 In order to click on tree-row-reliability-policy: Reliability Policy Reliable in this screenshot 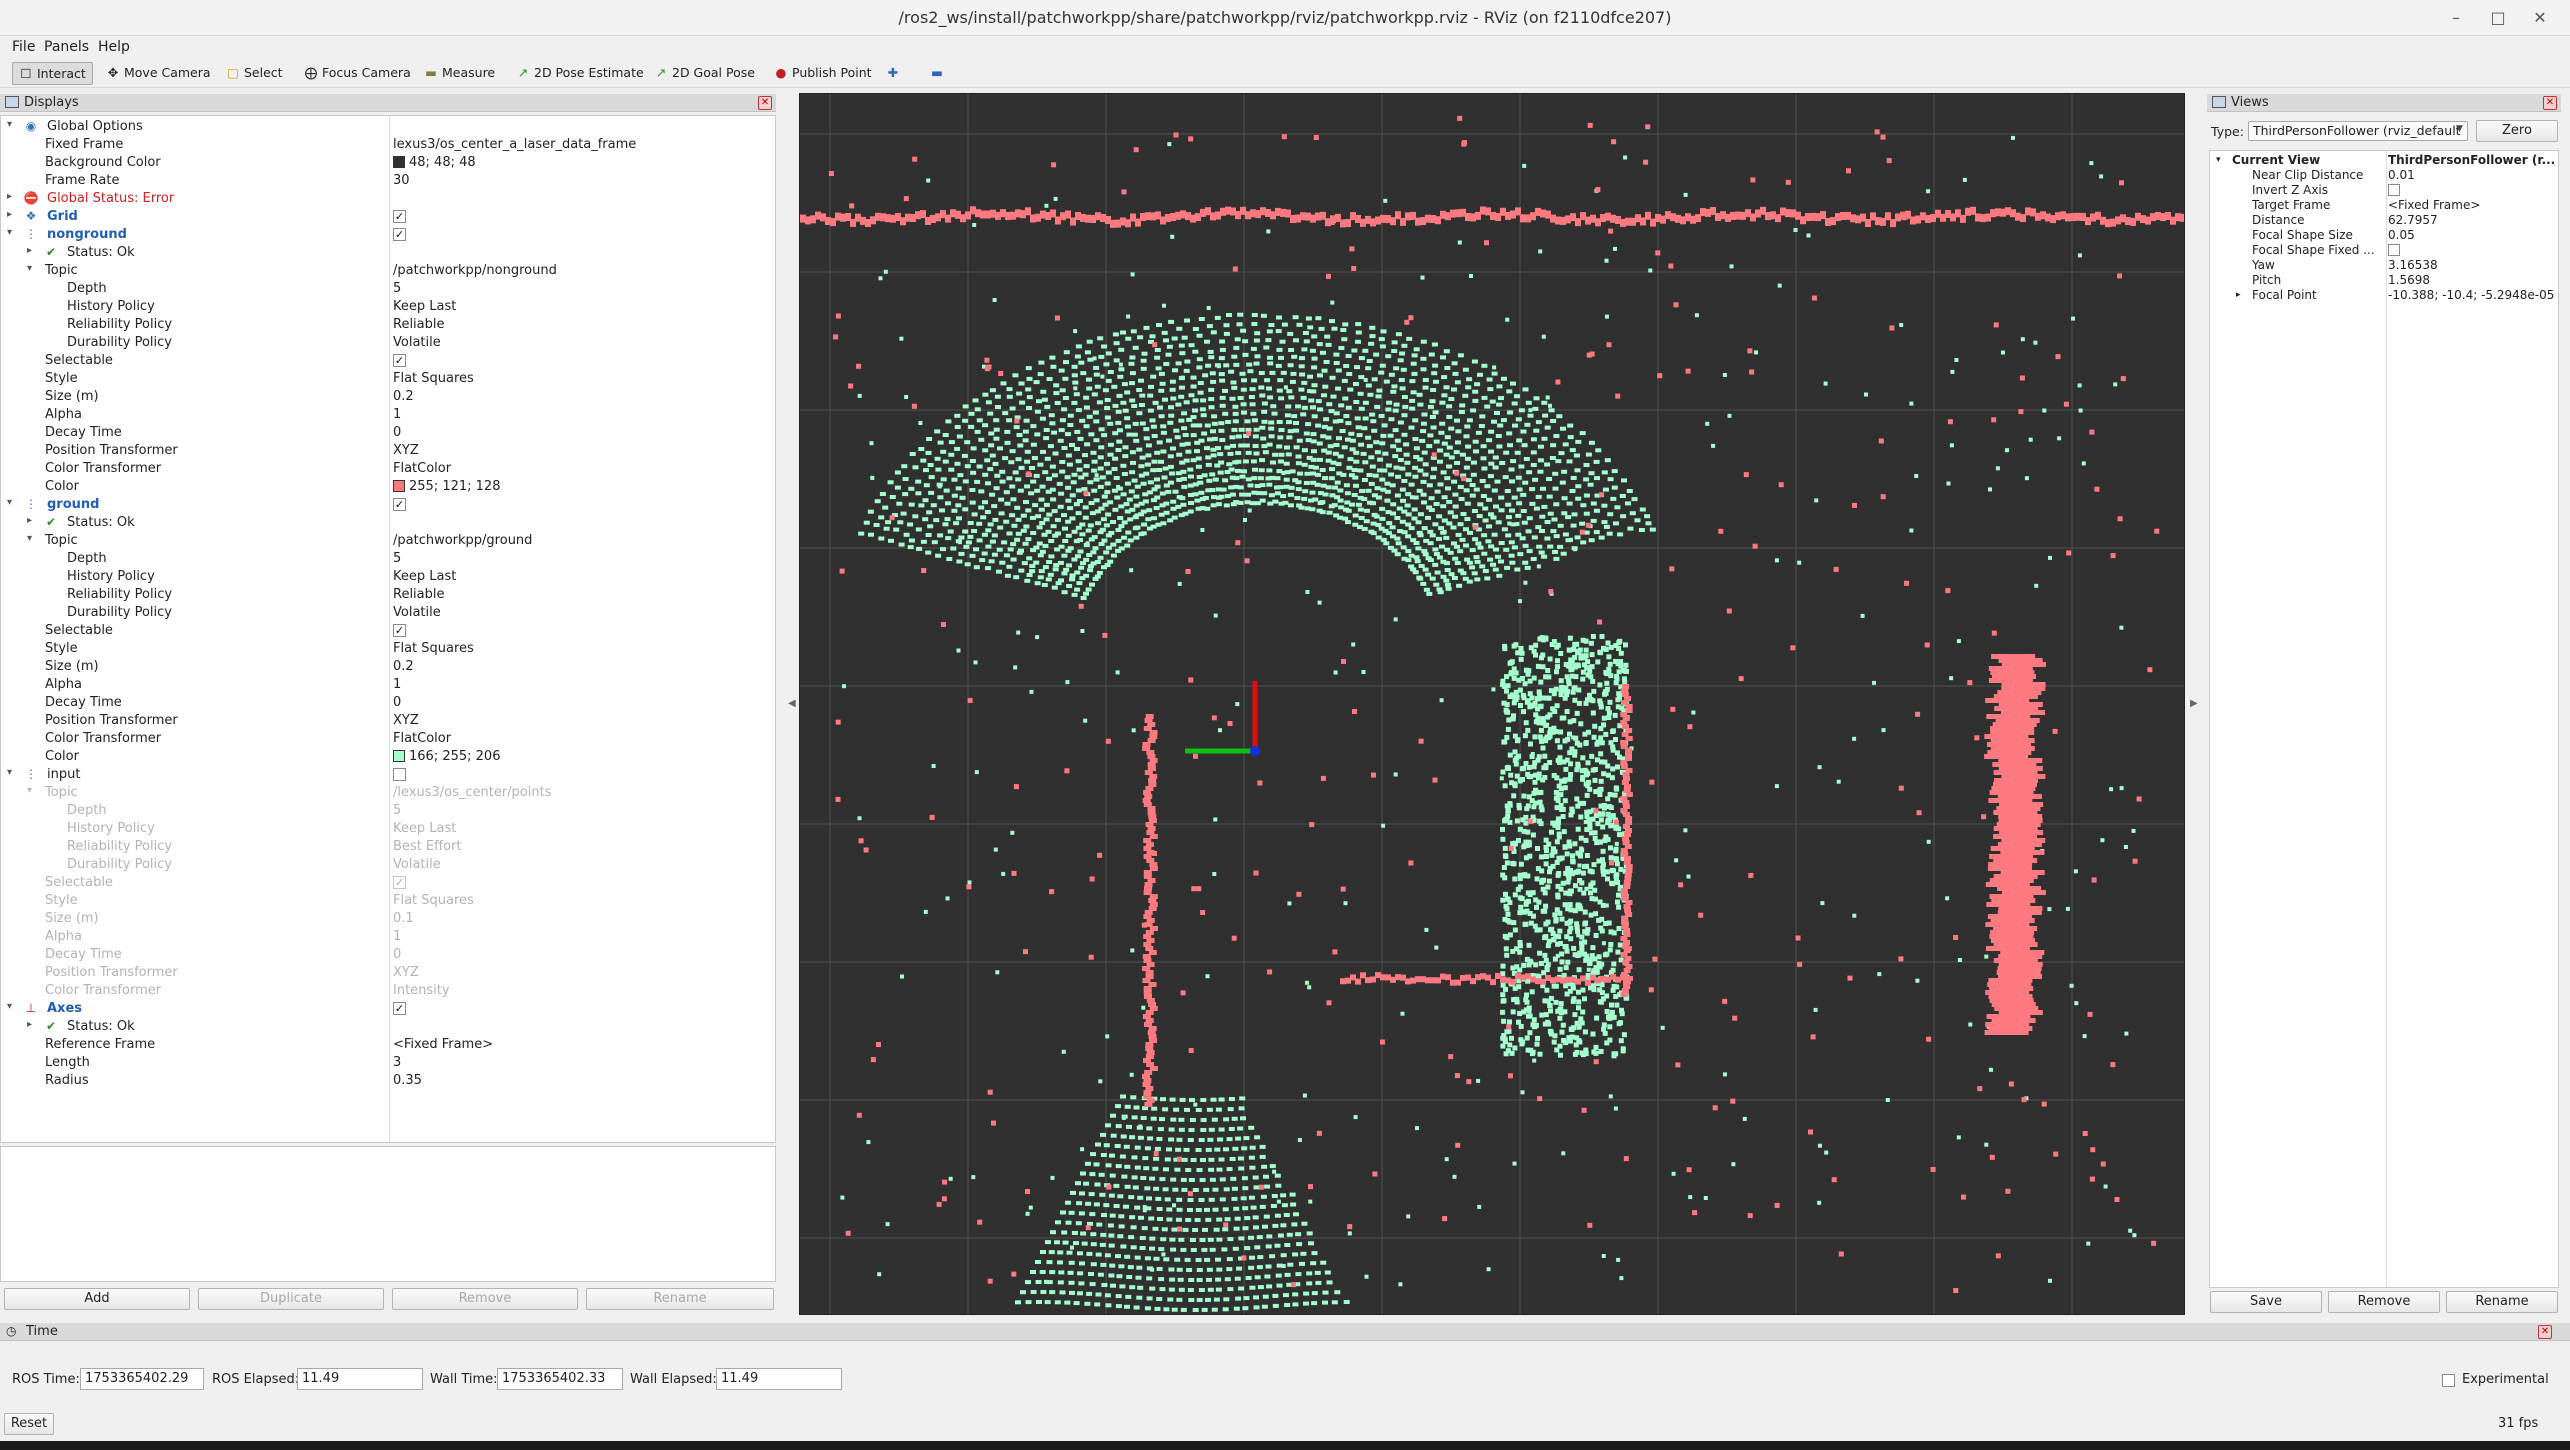, I will do `click(388, 325)`.